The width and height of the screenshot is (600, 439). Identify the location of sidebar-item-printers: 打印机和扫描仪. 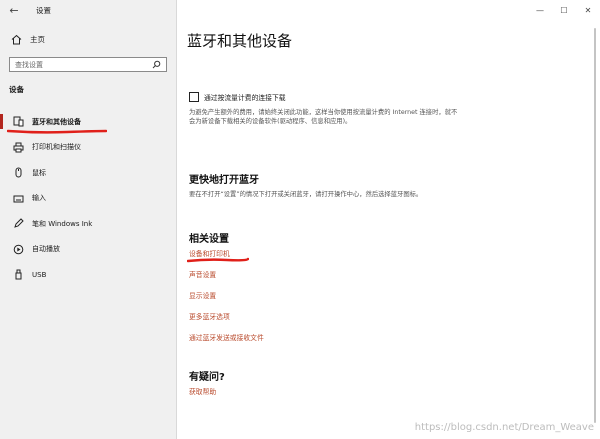
(88, 148).